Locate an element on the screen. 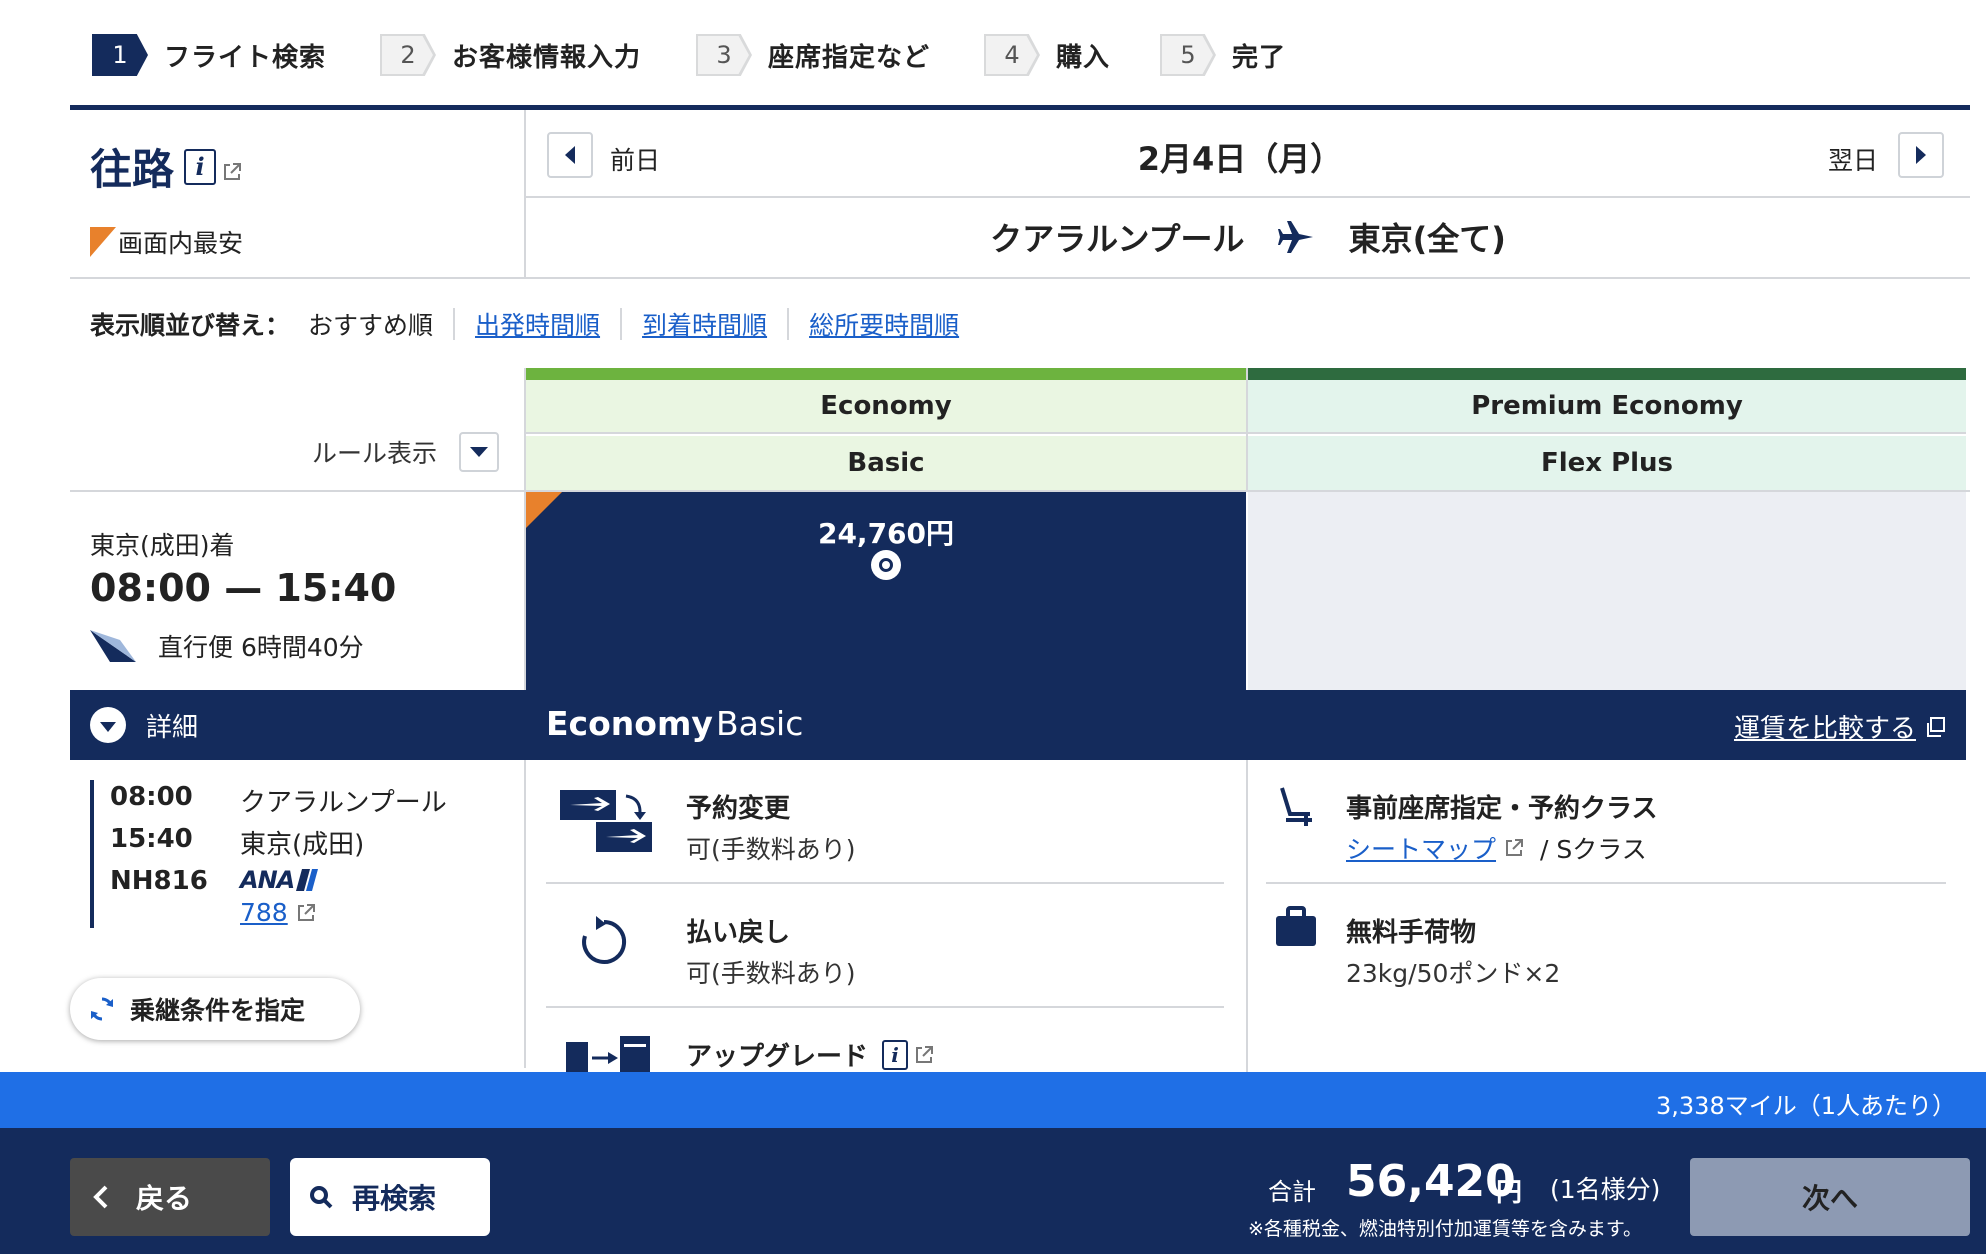 This screenshot has width=1986, height=1254. arrival-airport-label: 東京(成田)着 is located at coordinates (162, 545).